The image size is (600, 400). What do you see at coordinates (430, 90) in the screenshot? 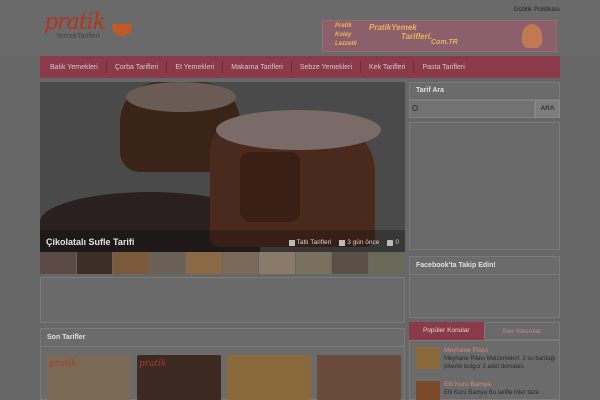
I see `search-title: Tarif Ara` at bounding box center [430, 90].